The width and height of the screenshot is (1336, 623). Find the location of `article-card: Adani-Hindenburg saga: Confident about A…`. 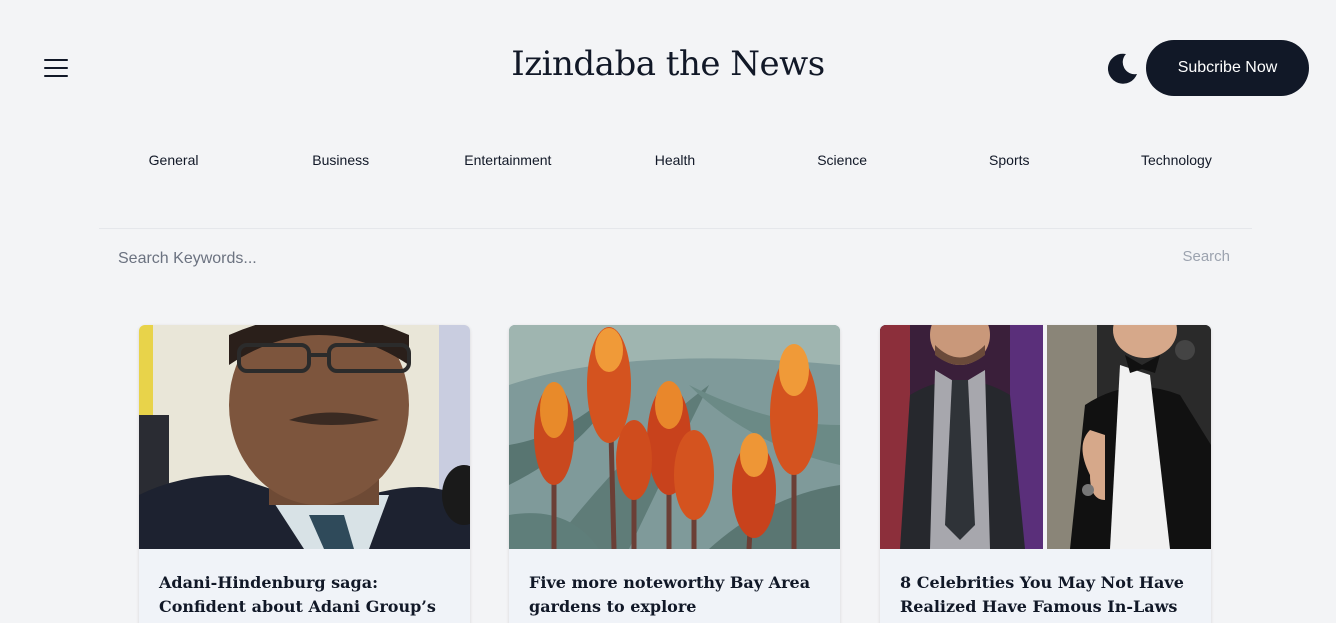

article-card: Adani-Hindenburg saga: Confident about A… is located at coordinates (304, 474).